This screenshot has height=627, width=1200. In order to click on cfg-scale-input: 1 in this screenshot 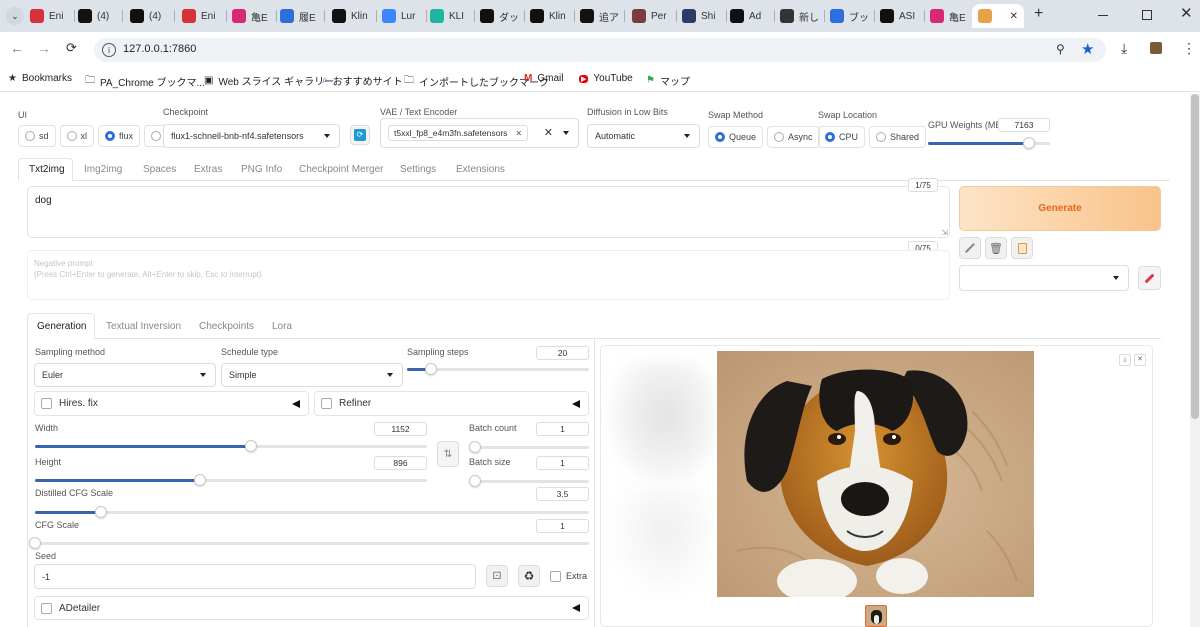, I will do `click(562, 526)`.